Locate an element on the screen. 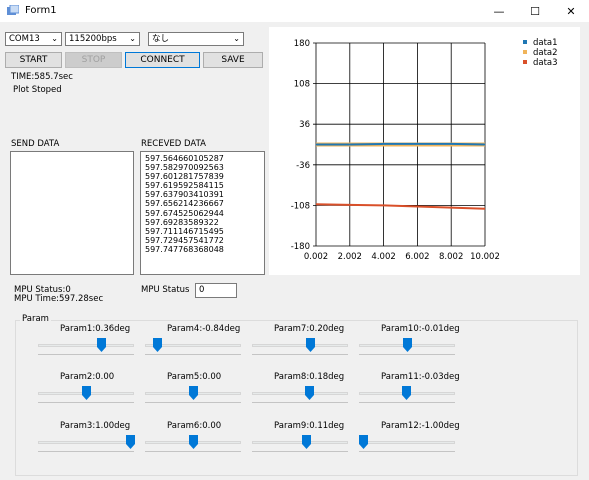  received-line: 597.601281757839 is located at coordinates (184, 177).